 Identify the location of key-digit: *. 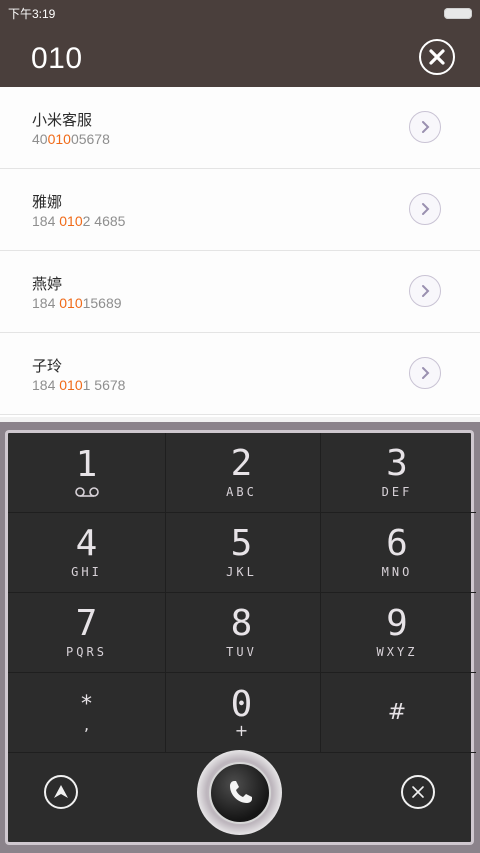
(86, 704).